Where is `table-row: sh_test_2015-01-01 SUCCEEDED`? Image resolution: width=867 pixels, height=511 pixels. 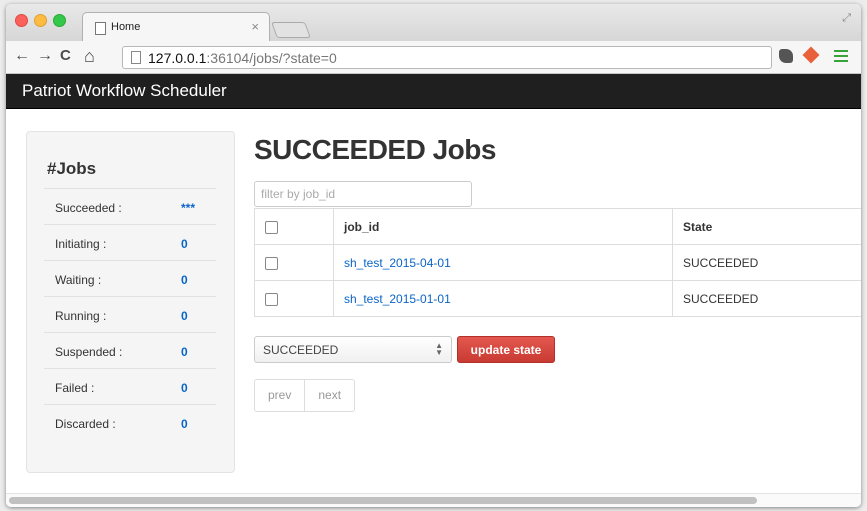 table-row: sh_test_2015-01-01 SUCCEEDED is located at coordinates (557, 298).